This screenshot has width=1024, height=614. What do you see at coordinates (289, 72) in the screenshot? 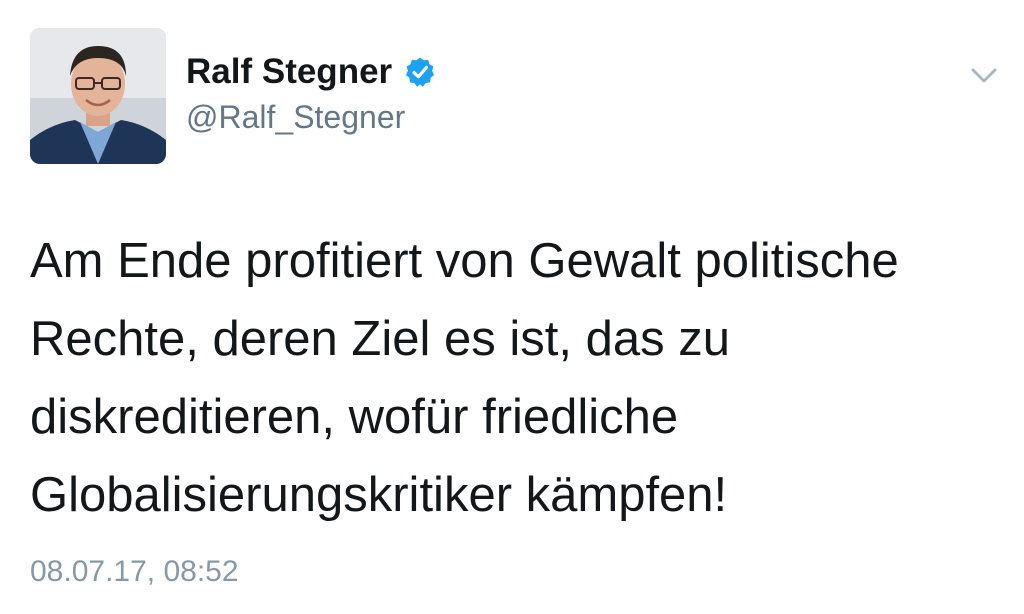
I see `display-name: Ralf Stegner` at bounding box center [289, 72].